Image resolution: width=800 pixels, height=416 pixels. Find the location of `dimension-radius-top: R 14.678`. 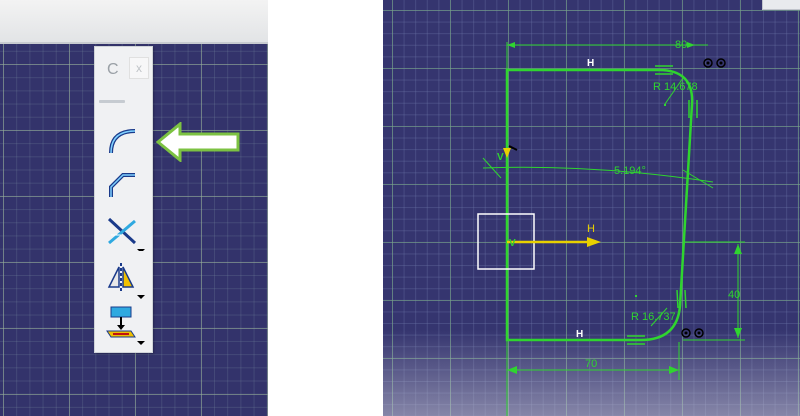

dimension-radius-top: R 14.678 is located at coordinates (675, 87).